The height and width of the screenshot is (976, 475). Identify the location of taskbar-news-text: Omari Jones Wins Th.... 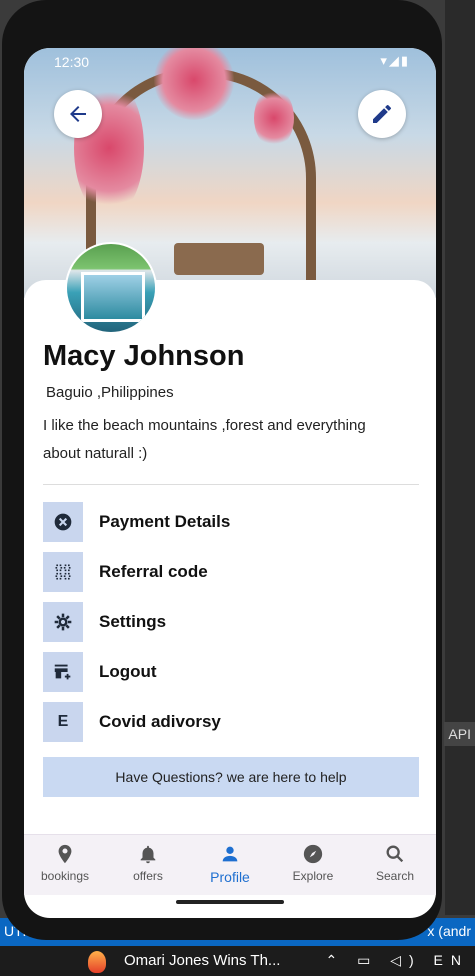
(202, 960).